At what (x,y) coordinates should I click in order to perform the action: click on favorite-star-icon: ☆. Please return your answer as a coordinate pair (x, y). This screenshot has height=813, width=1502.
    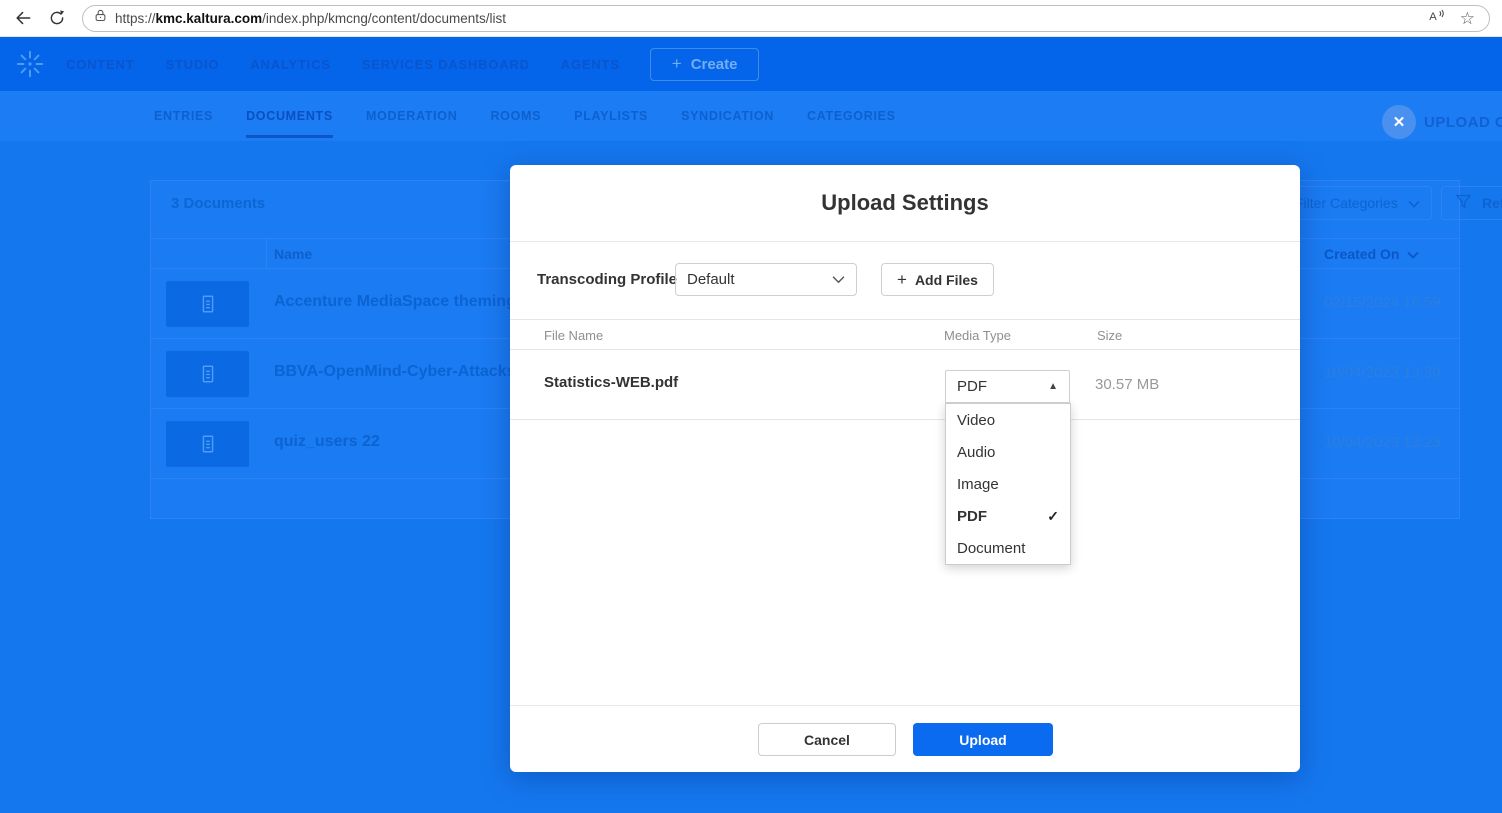
    Looking at the image, I should click on (1467, 18).